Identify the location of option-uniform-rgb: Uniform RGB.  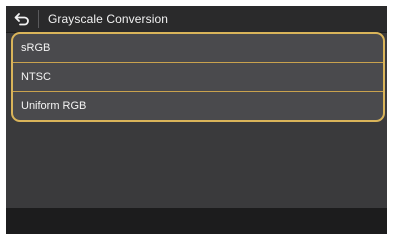
(198, 106).